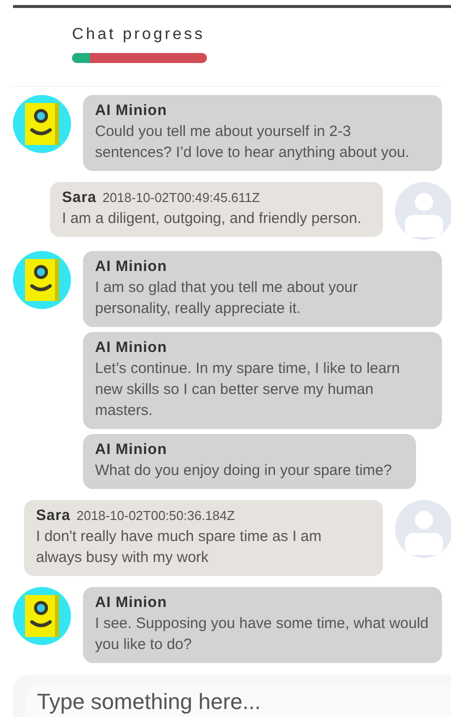  Describe the element at coordinates (212, 219) in the screenshot. I see `message-text: I am a diligent, outgoing, and friendly person.` at that location.